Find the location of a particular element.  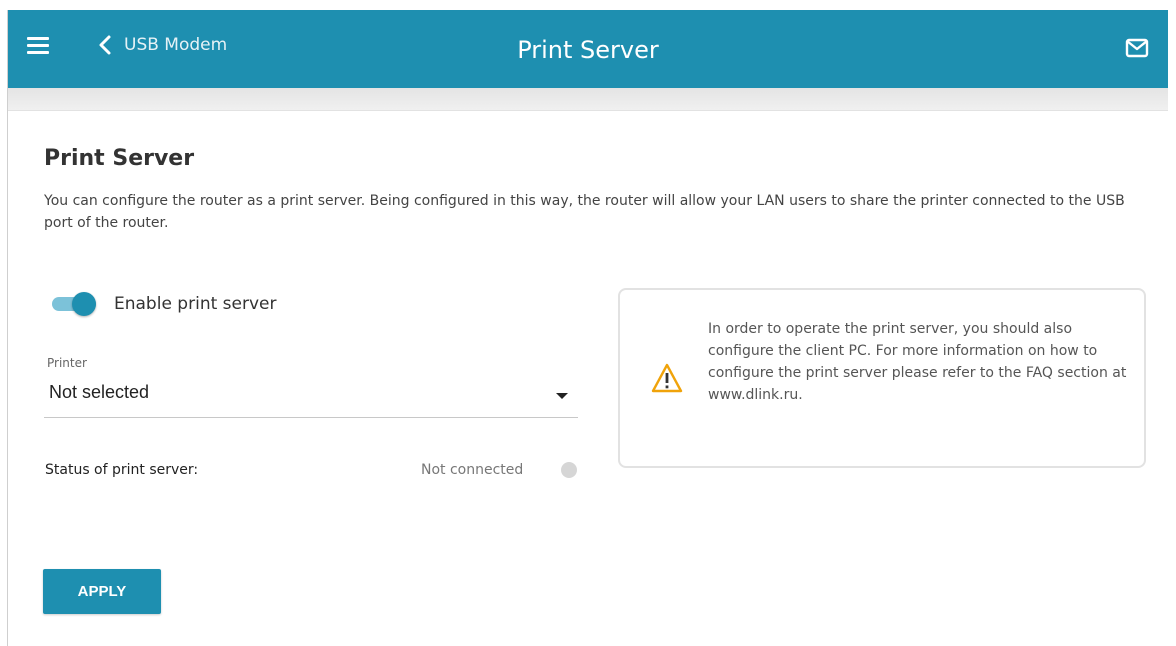

printer-select: Not selected is located at coordinates (311, 395).